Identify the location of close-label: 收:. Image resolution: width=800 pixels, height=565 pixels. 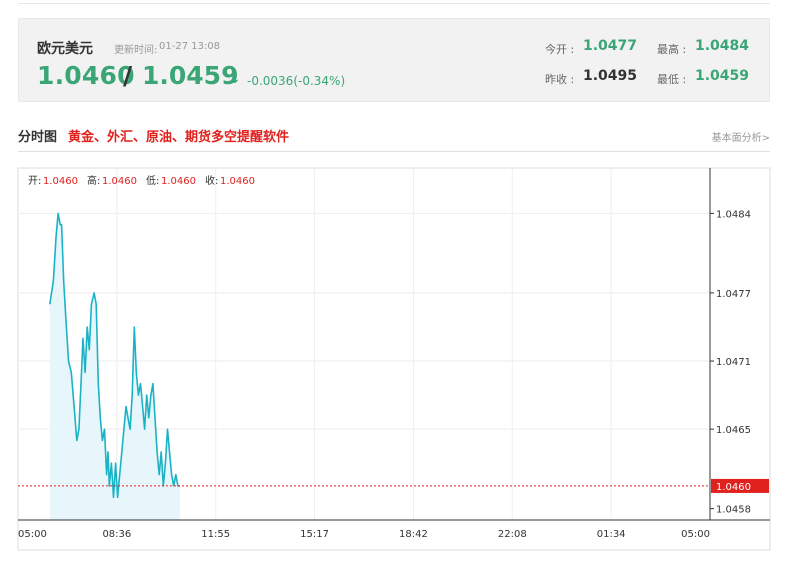
(211, 180).